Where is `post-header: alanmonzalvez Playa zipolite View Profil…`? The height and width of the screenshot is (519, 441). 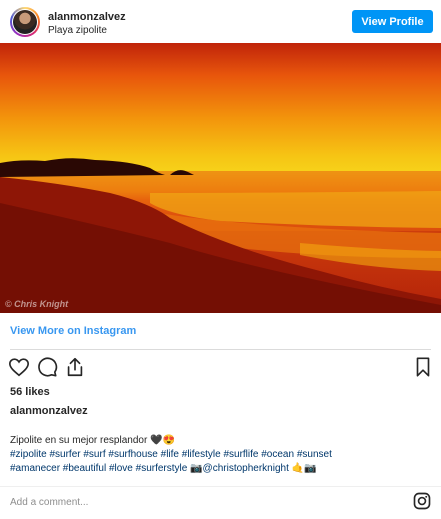
post-header: alanmonzalvez Playa zipolite View Profil… is located at coordinates (220, 22).